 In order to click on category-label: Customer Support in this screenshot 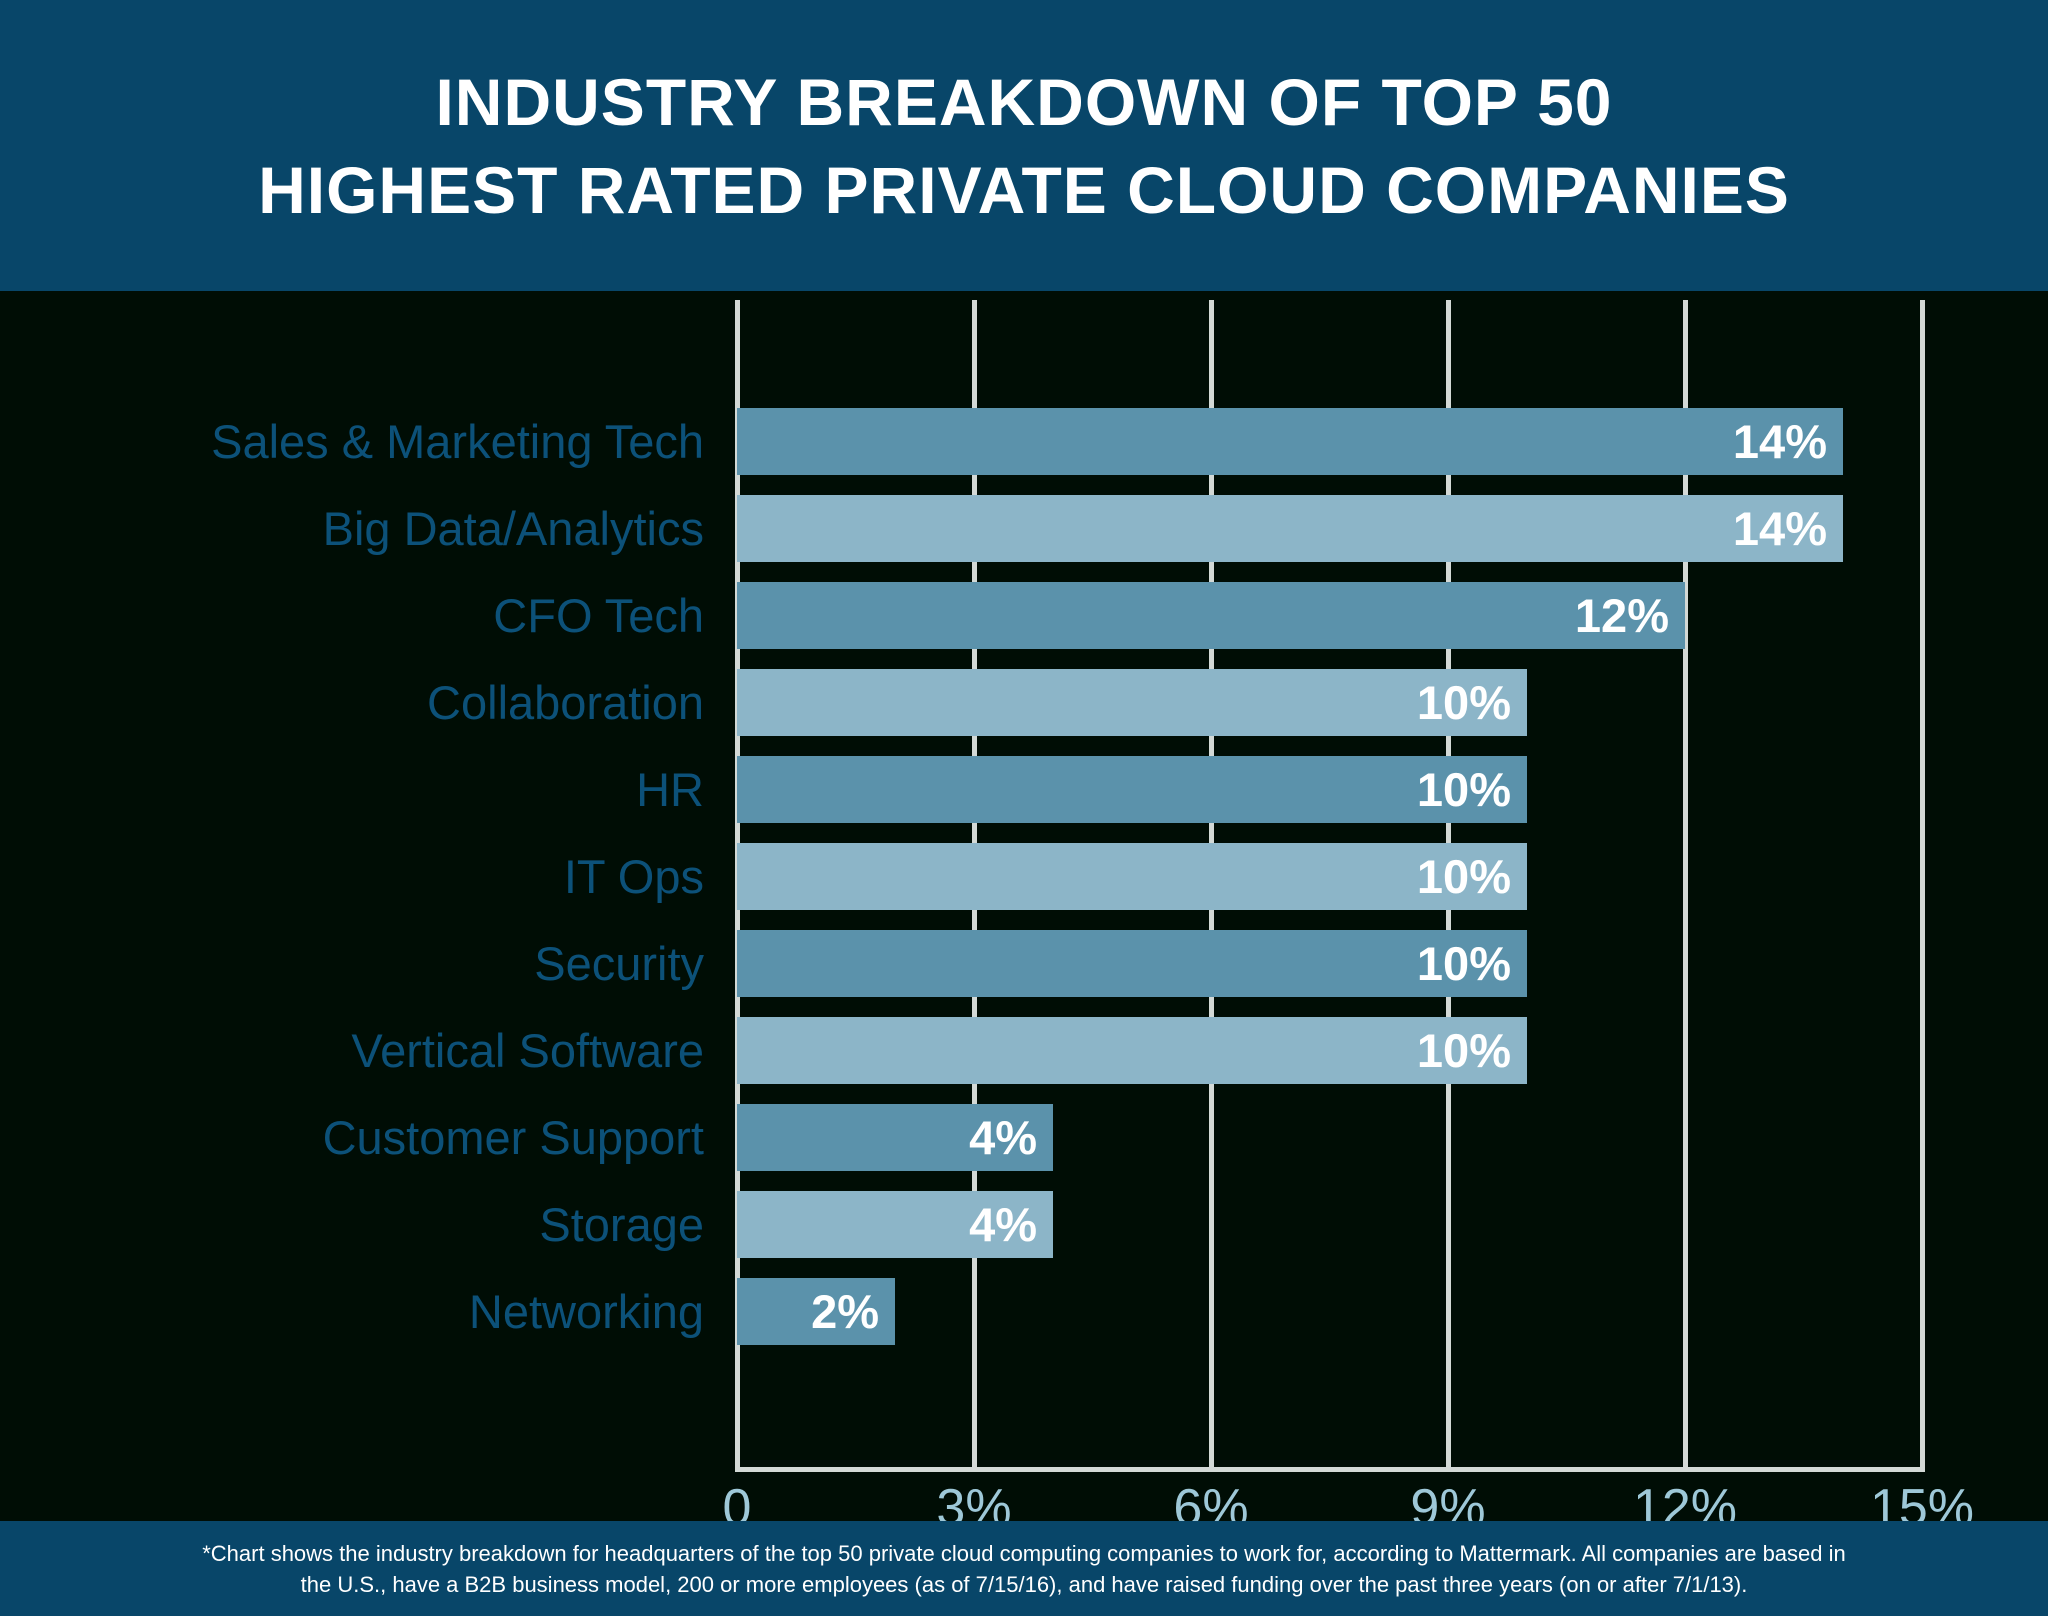, I will do `click(513, 1137)`.